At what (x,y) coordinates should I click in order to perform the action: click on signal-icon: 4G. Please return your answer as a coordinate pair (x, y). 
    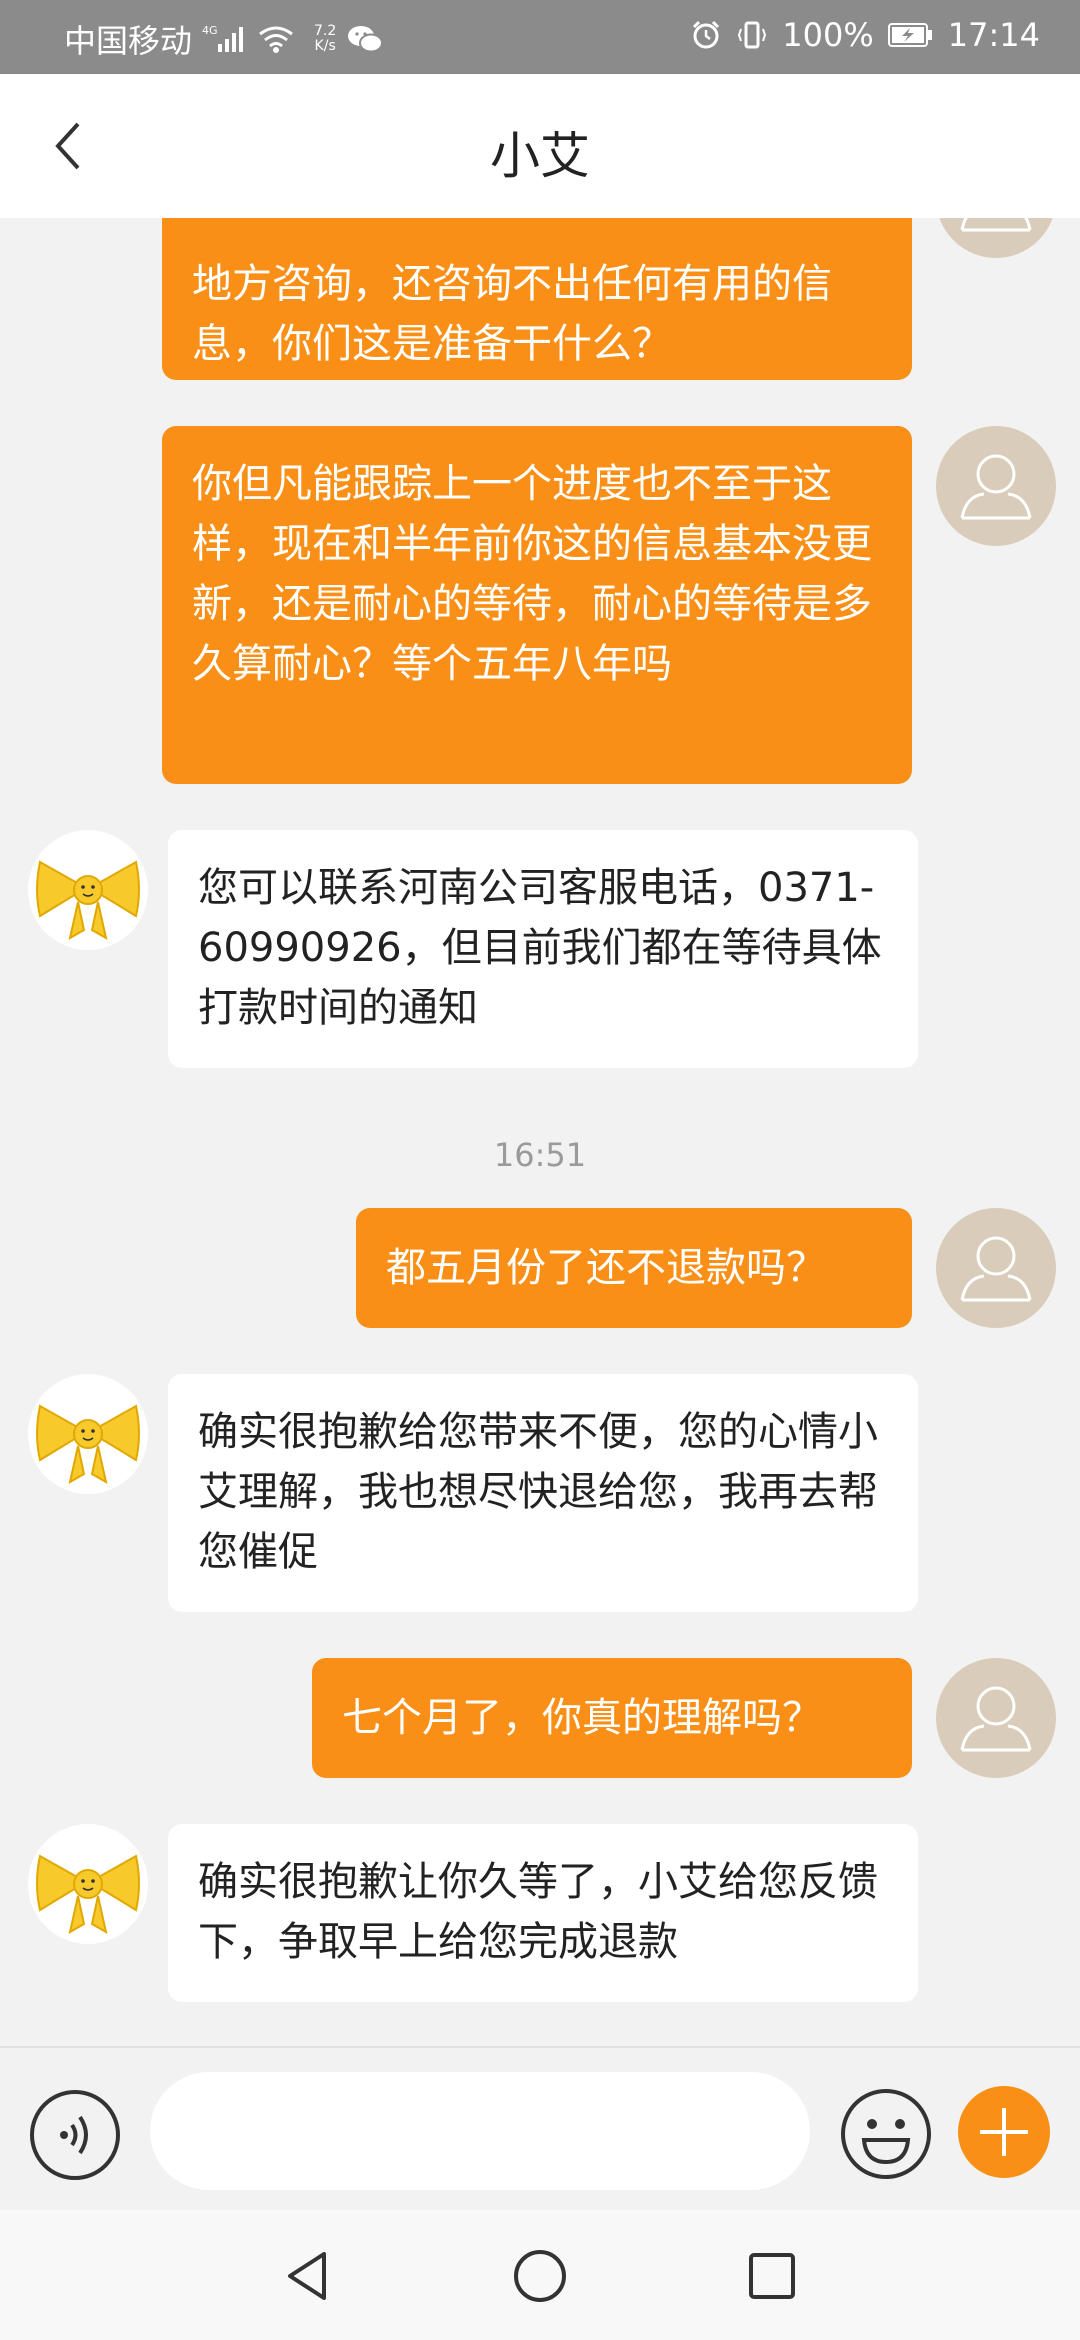
    Looking at the image, I should click on (224, 39).